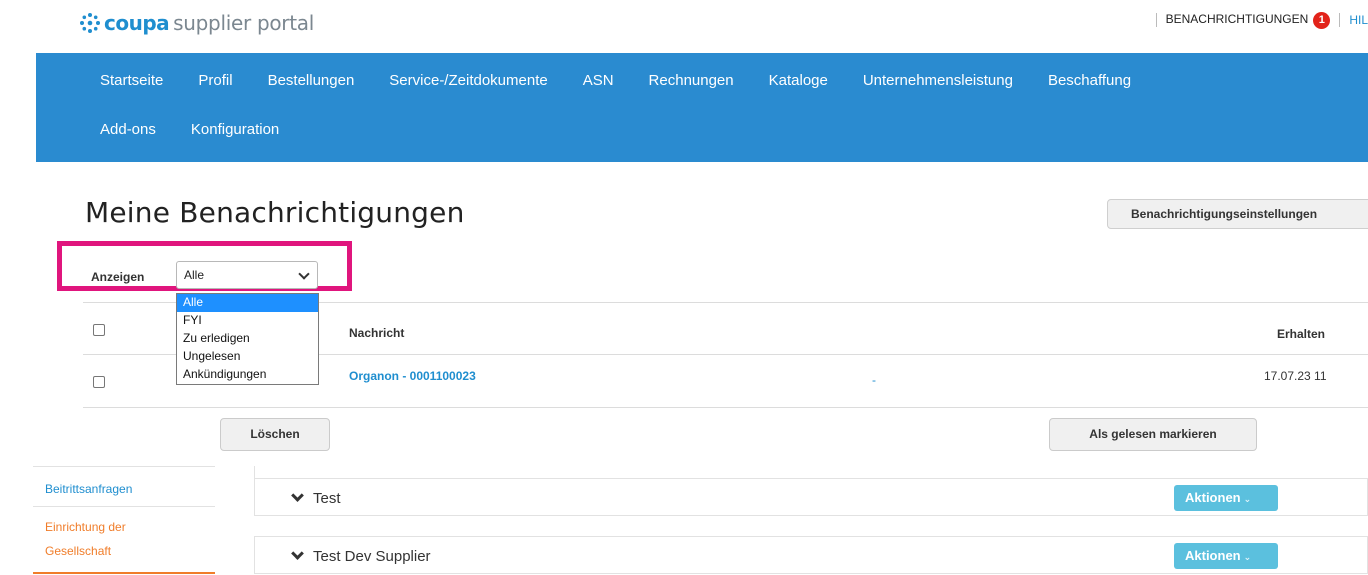 The height and width of the screenshot is (575, 1368). Describe the element at coordinates (938, 80) in the screenshot. I see `nav-item-unternehmensleistung: Unternehmensleistung` at that location.